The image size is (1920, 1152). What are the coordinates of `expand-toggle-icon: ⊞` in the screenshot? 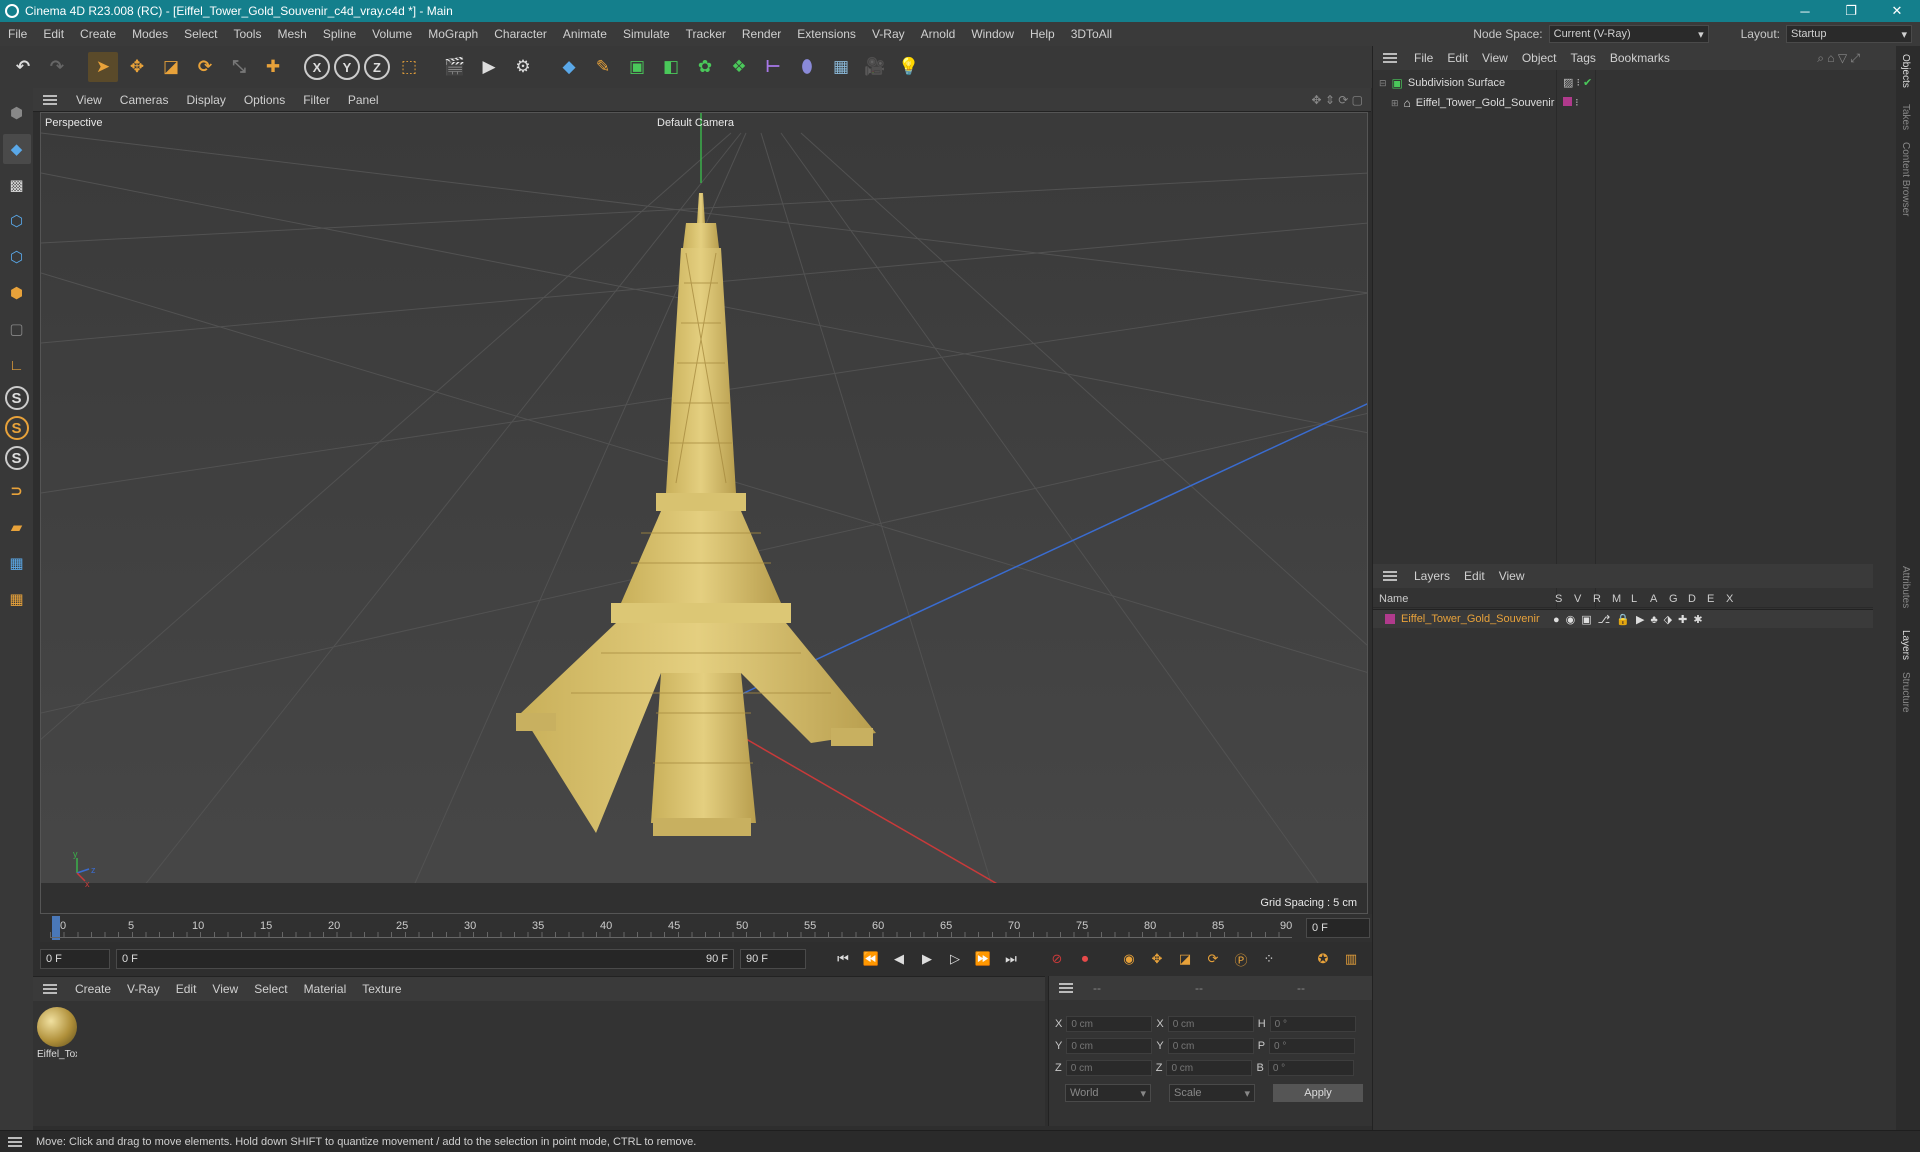 It's located at (1395, 103).